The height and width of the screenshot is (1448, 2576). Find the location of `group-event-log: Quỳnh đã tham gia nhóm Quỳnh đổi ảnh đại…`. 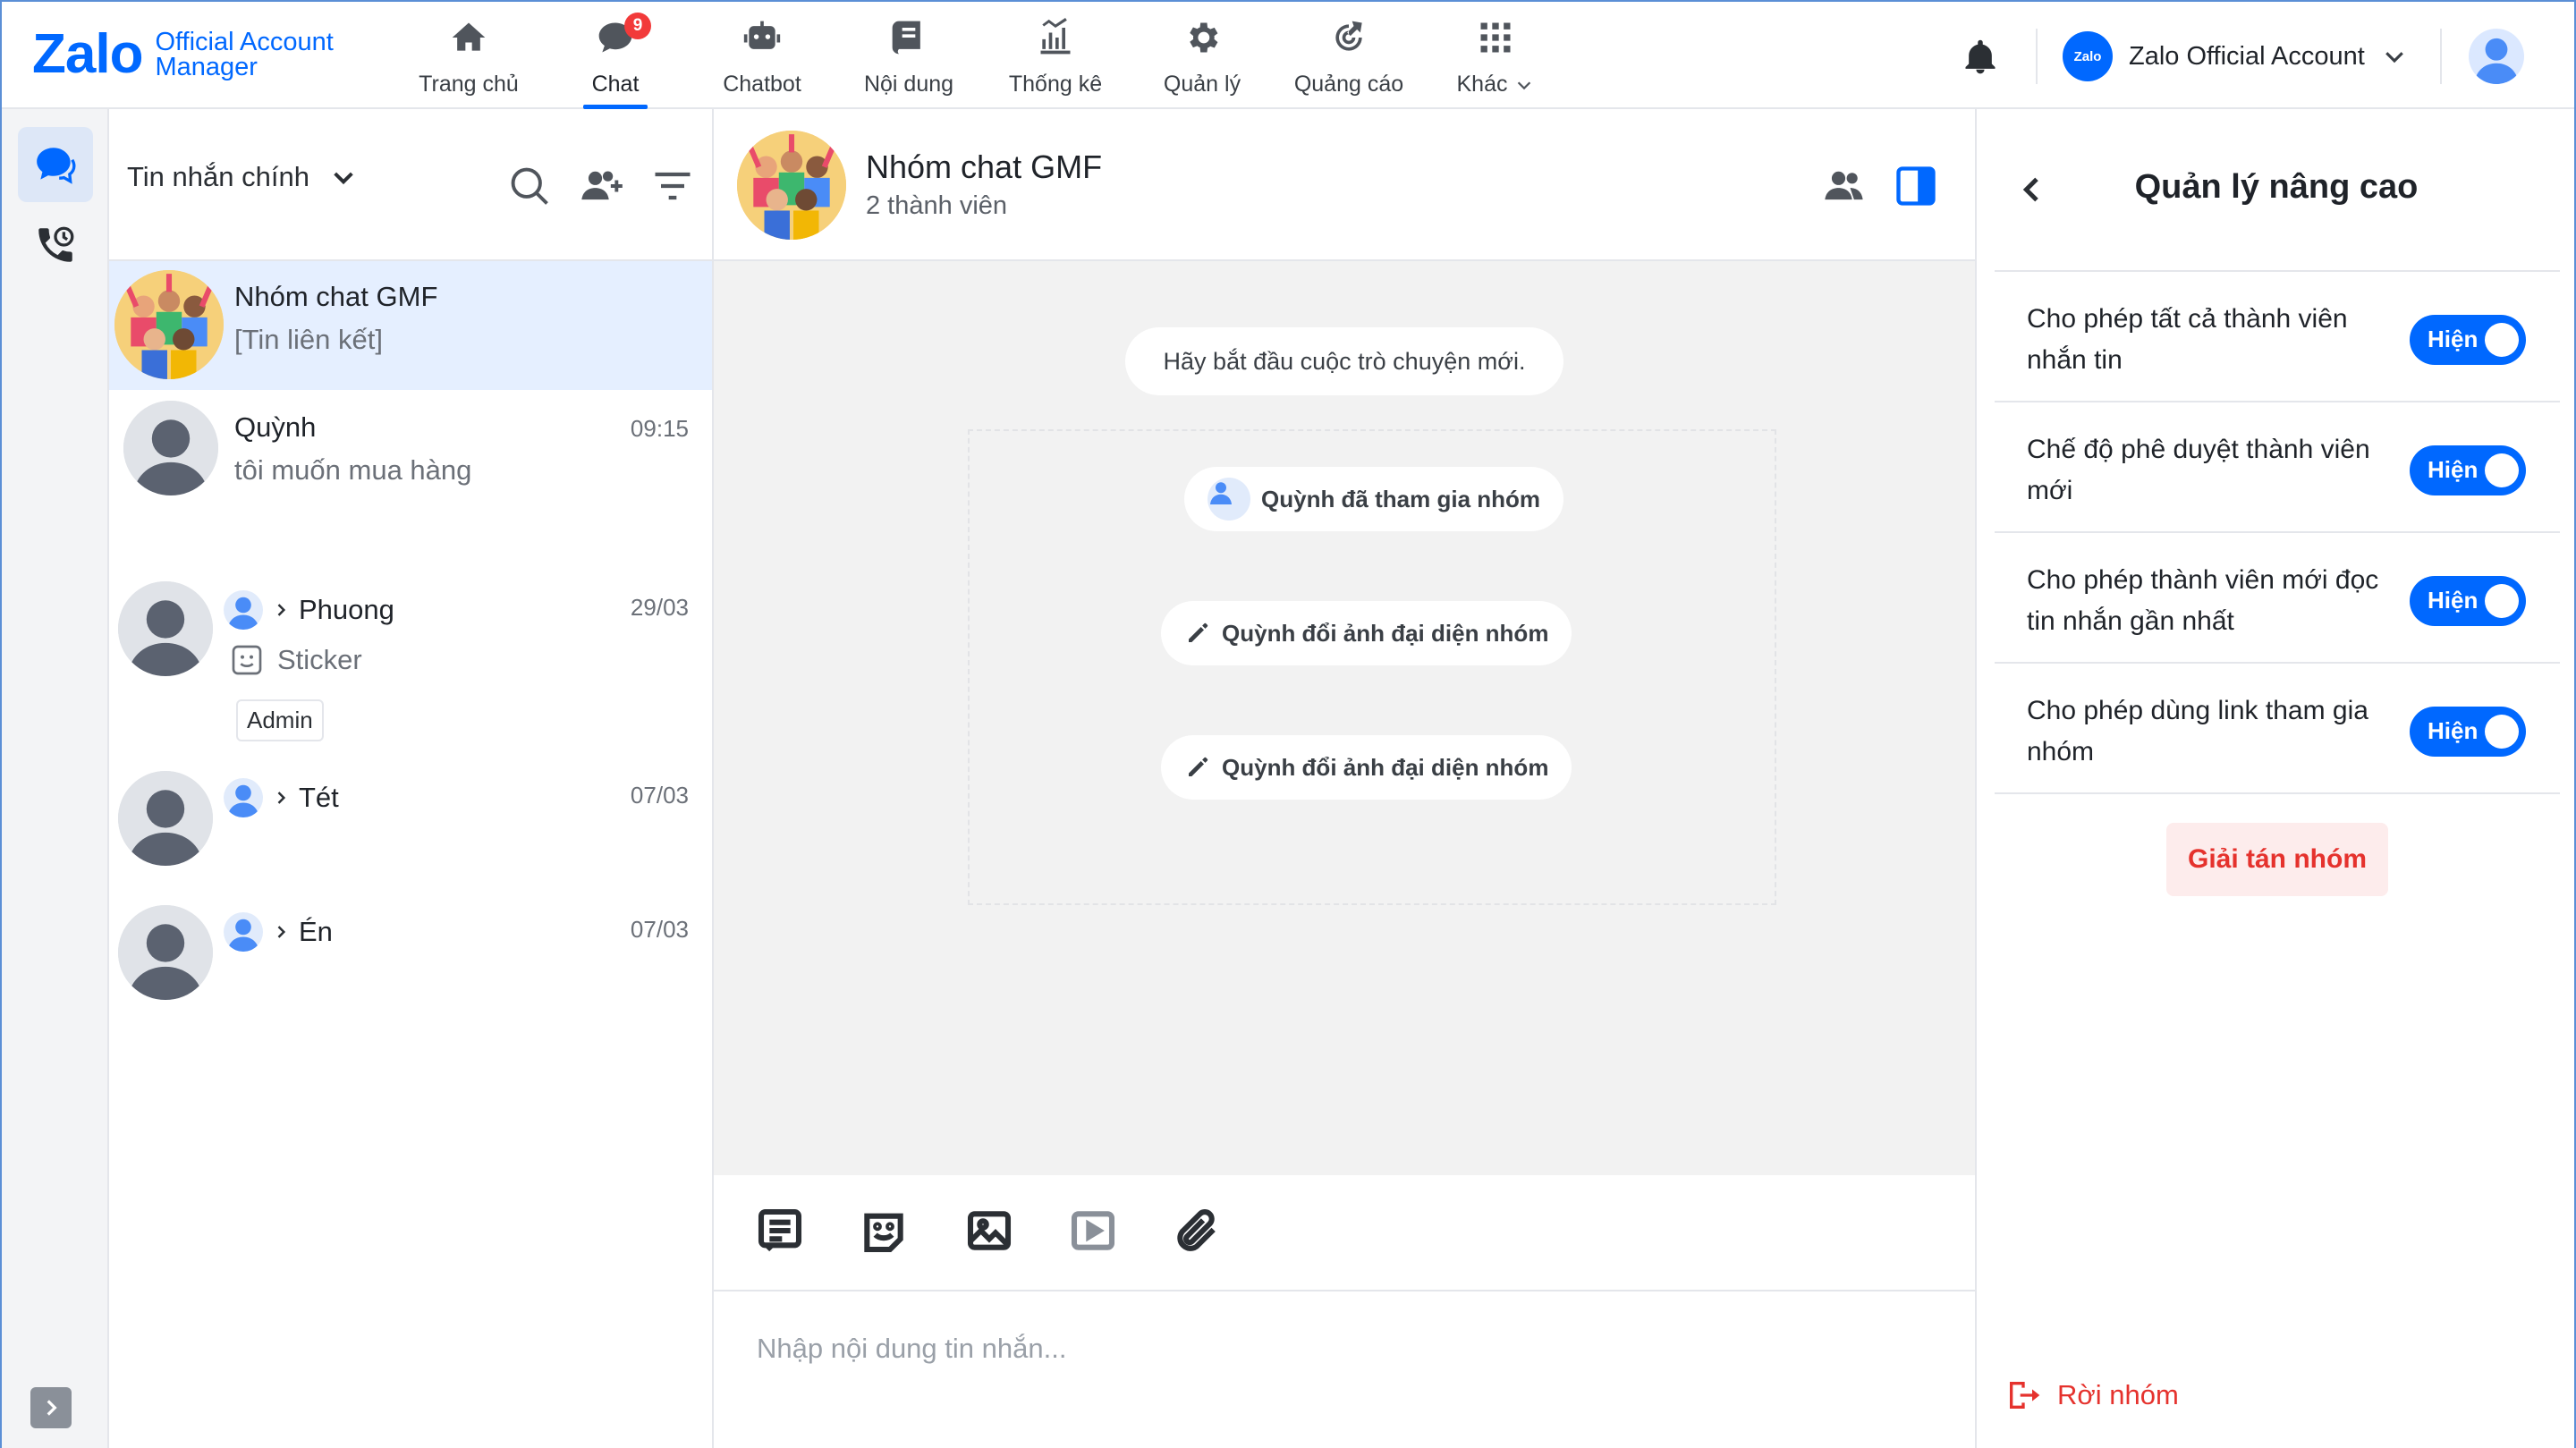

group-event-log: Quỳnh đã tham gia nhóm Quỳnh đổi ảnh đại… is located at coordinates (1372, 667).